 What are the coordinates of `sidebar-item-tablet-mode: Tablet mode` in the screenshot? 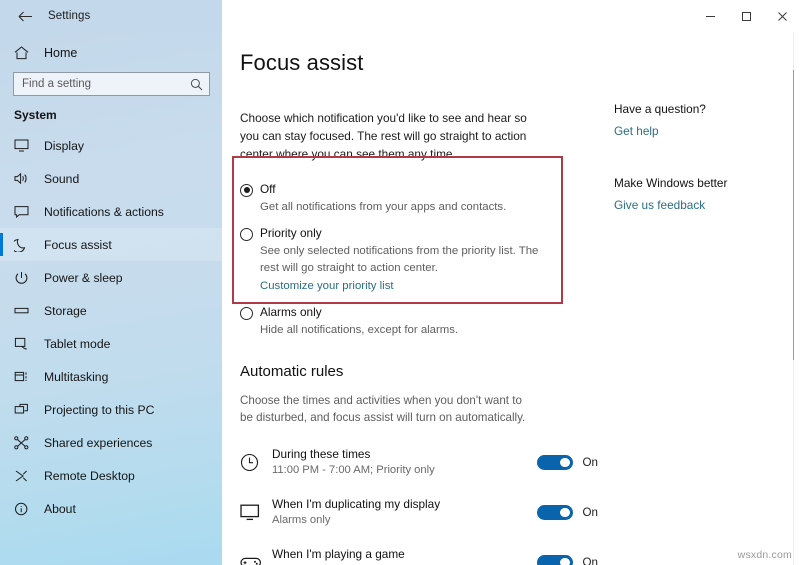 It's located at (111, 343).